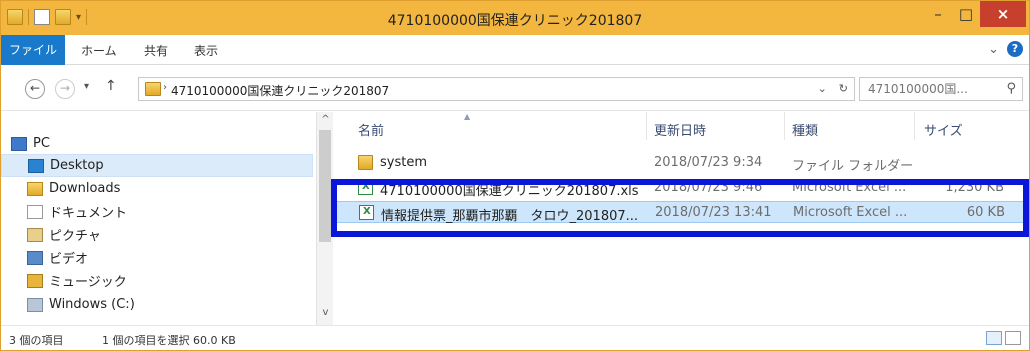 Image resolution: width=1030 pixels, height=351 pixels. Describe the element at coordinates (993, 49) in the screenshot. I see `expand-ribbon-icon: ⌄` at that location.